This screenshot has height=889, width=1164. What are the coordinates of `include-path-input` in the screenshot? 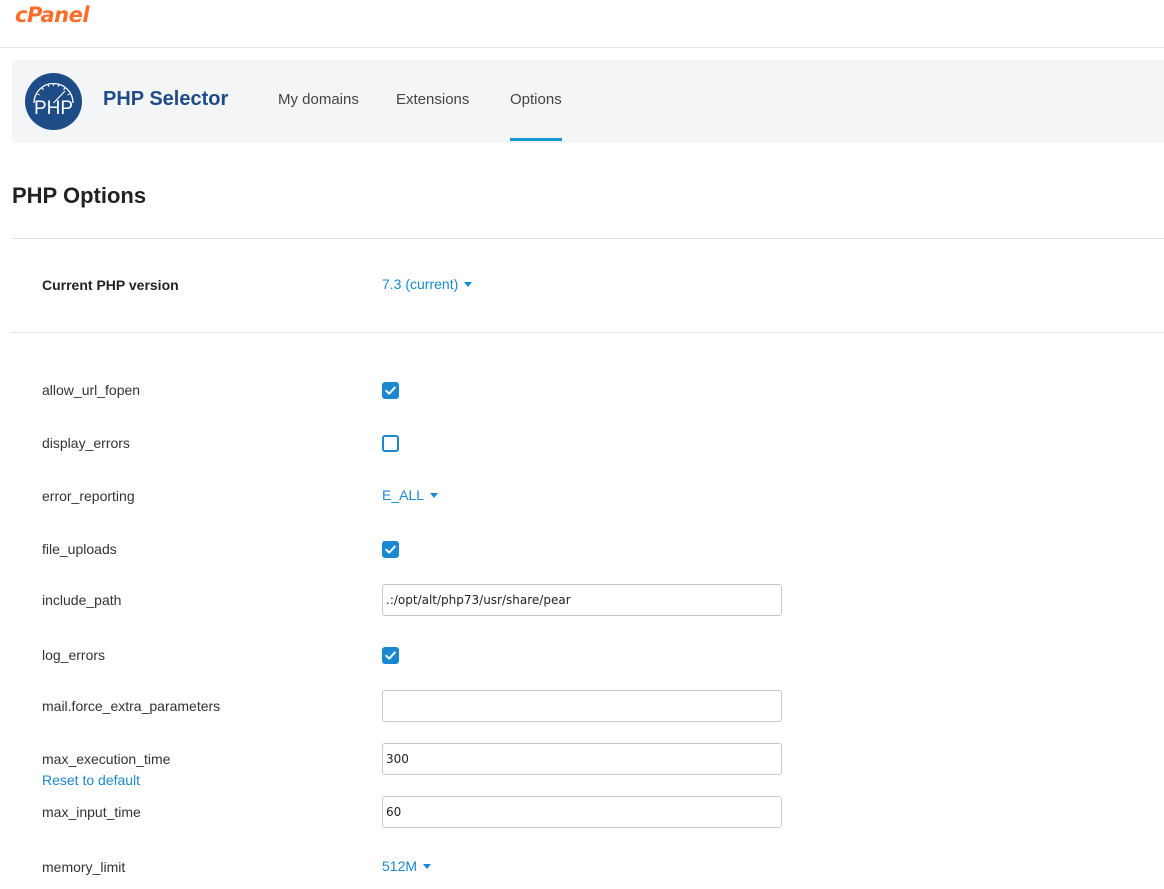 It's located at (582, 600).